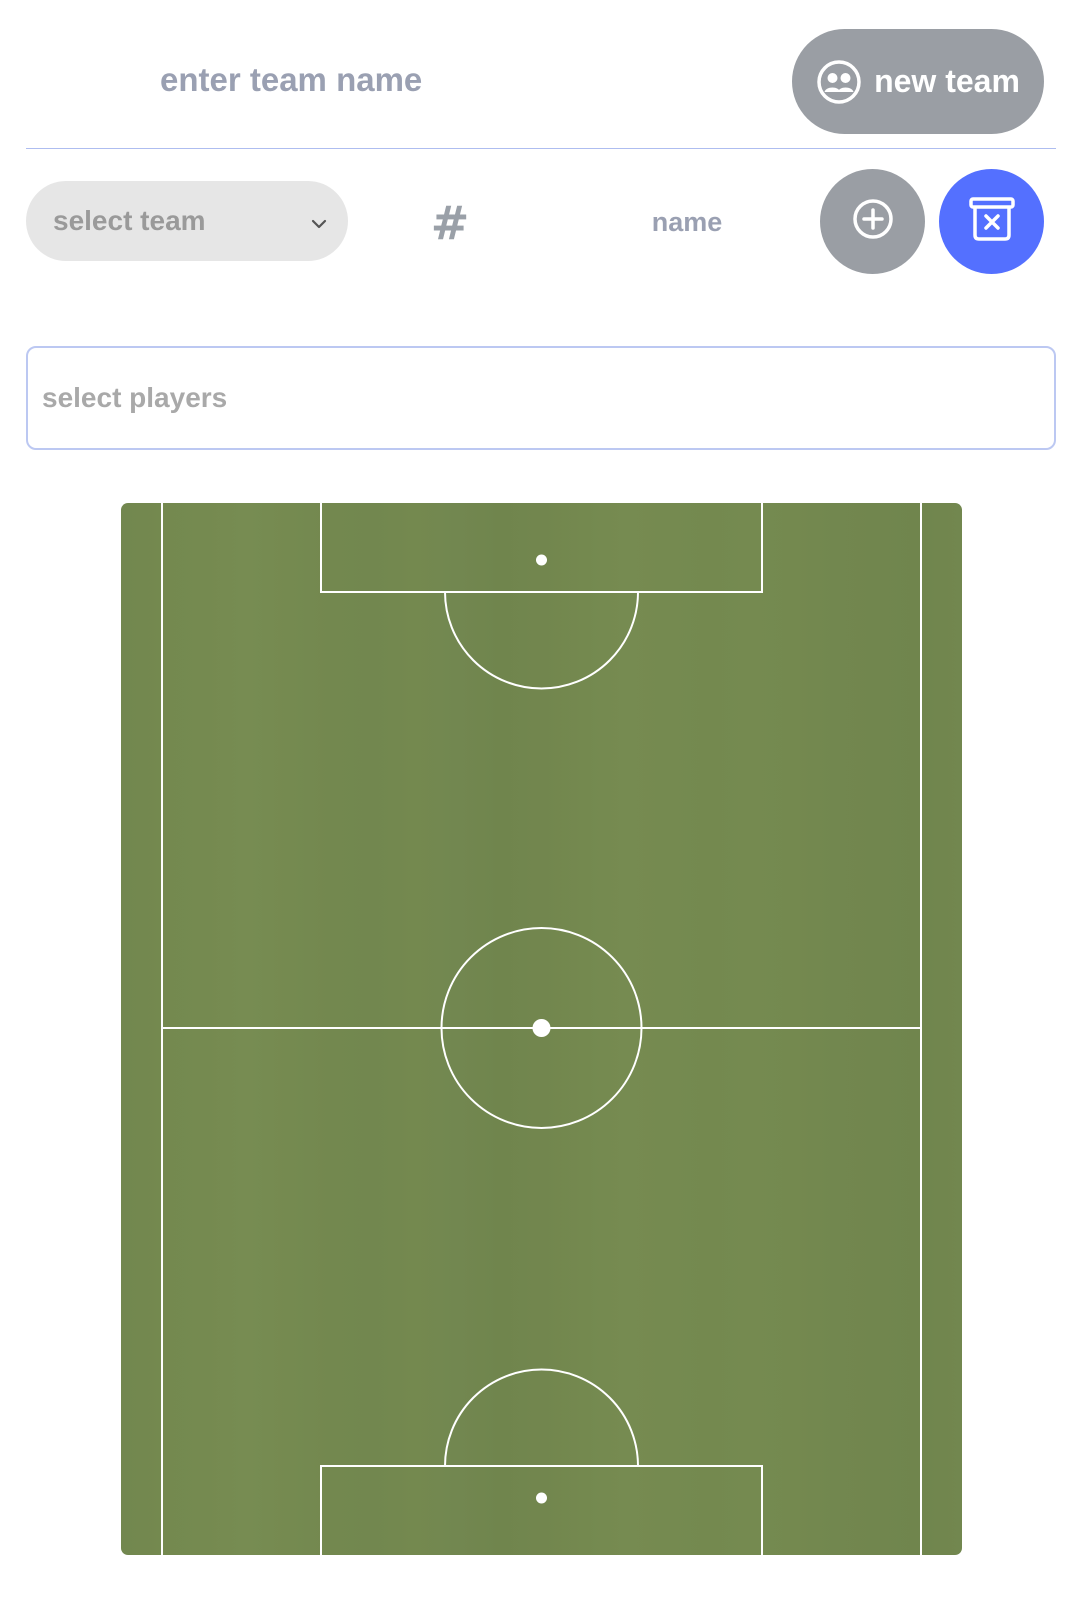 The height and width of the screenshot is (1600, 1080). I want to click on new-team-button: new team, so click(918, 81).